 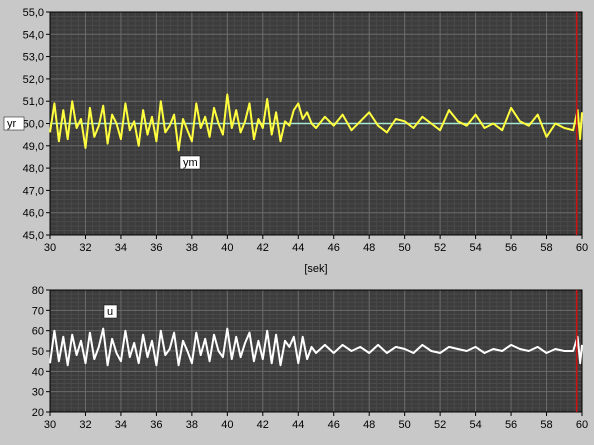 I want to click on y-tick-label: 45,0, so click(x=33, y=236).